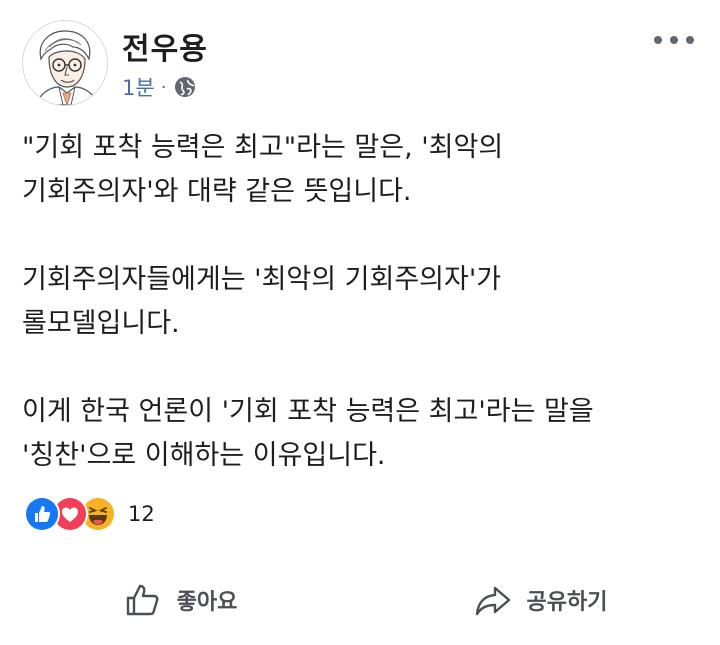 The height and width of the screenshot is (645, 720). What do you see at coordinates (138, 87) in the screenshot?
I see `post-timestamp: 1분` at bounding box center [138, 87].